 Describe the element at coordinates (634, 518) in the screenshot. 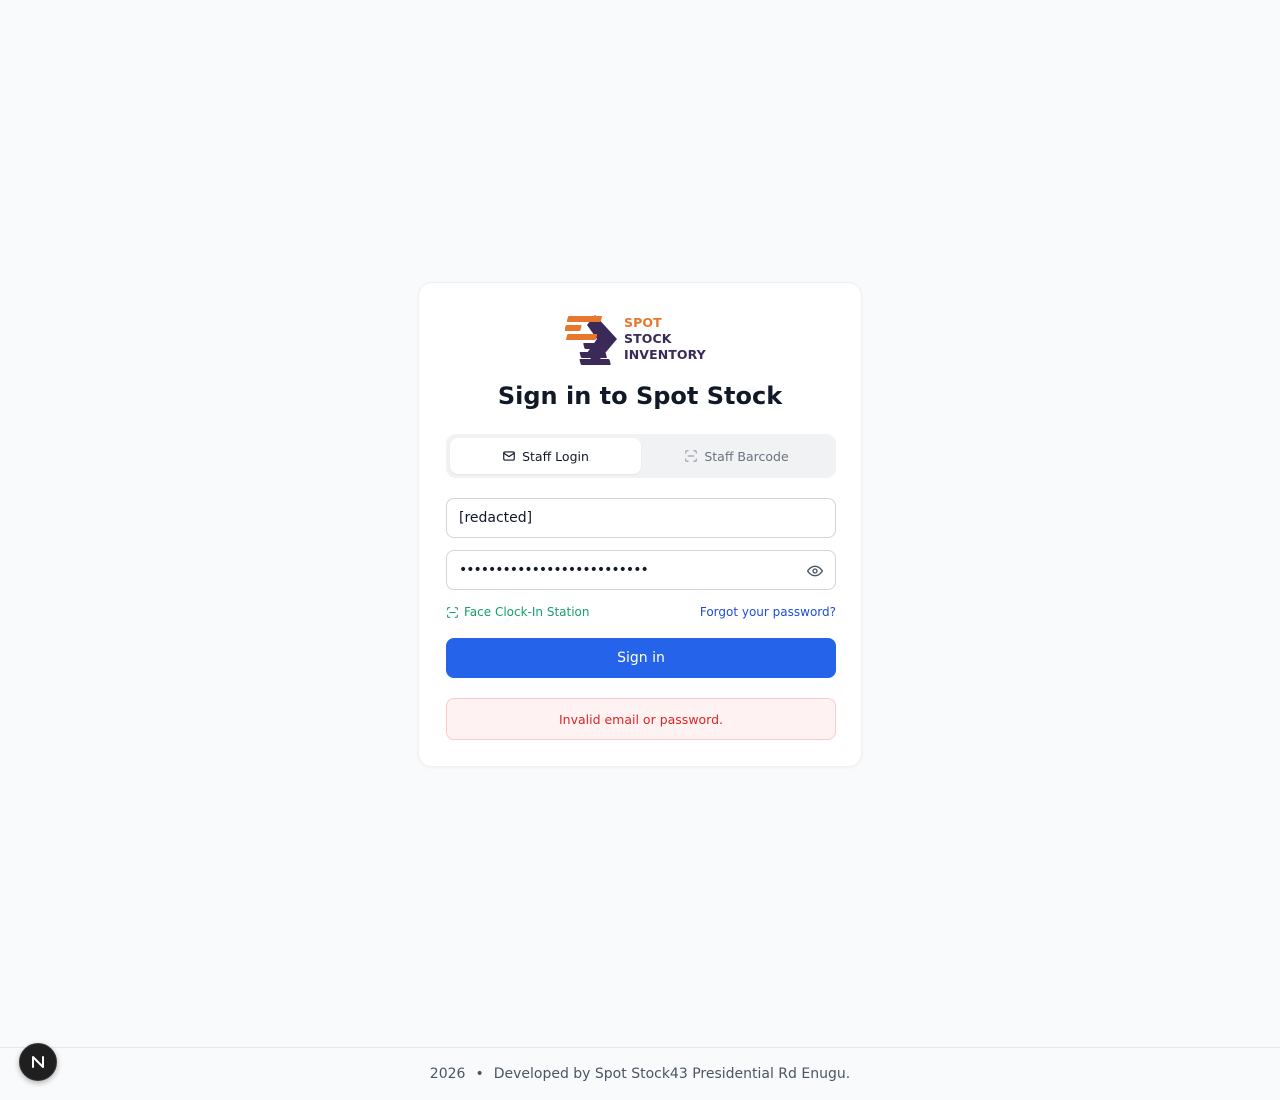

I see `email-input` at that location.